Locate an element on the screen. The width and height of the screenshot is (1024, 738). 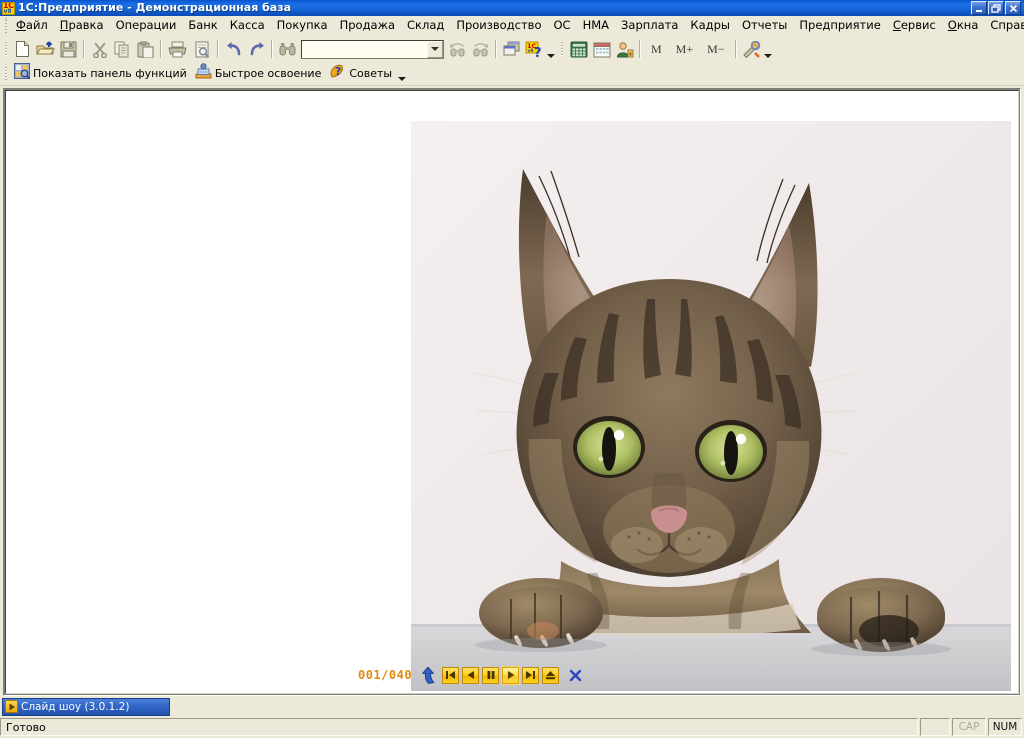
secondary-toolbar-grip is located at coordinates (6, 73).